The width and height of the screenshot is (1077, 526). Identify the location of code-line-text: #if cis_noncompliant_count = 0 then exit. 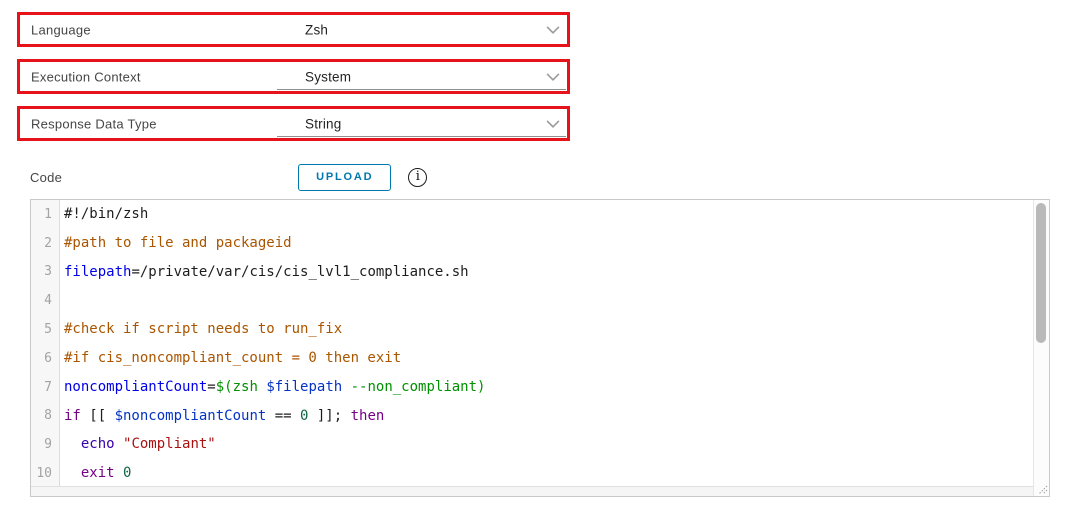
(233, 357).